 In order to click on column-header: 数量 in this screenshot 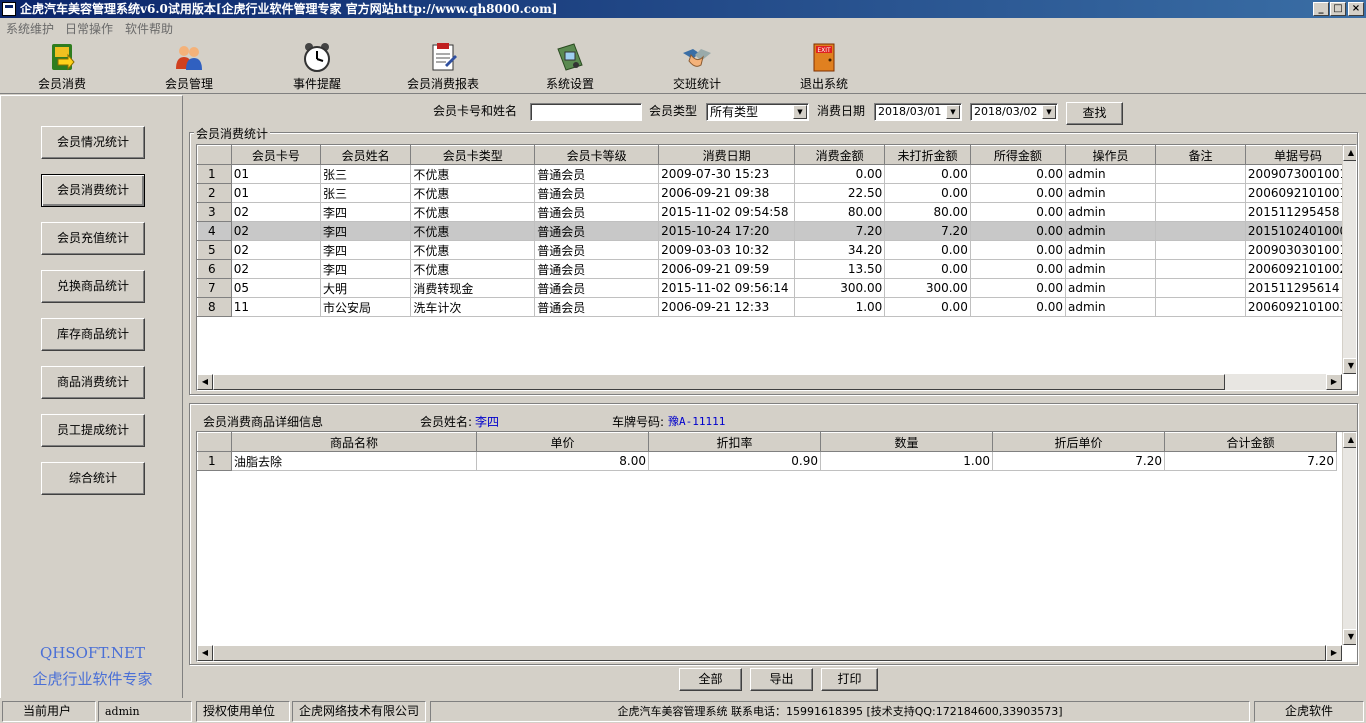, I will do `click(906, 442)`.